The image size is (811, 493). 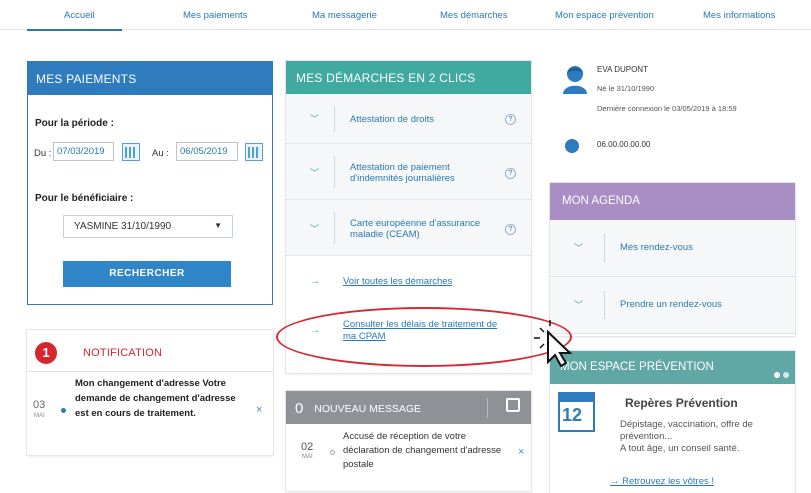 I want to click on tab-accueil: Accueil, so click(x=79, y=15).